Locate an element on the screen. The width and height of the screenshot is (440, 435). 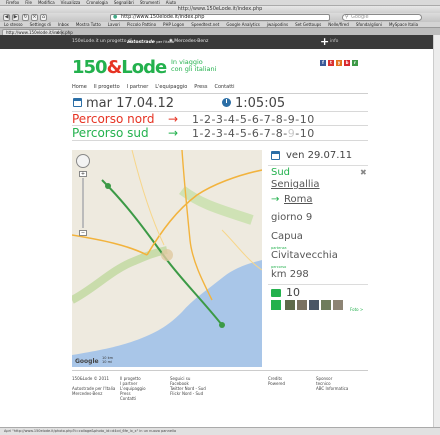
bookmark-item: Mostra Tutto is located at coordinates (88, 24).